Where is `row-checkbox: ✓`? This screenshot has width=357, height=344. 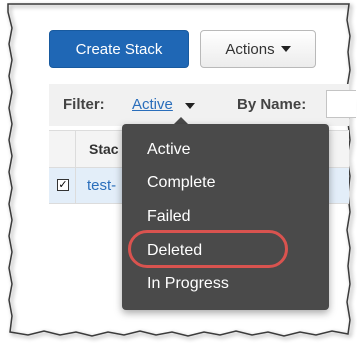 row-checkbox: ✓ is located at coordinates (63, 185).